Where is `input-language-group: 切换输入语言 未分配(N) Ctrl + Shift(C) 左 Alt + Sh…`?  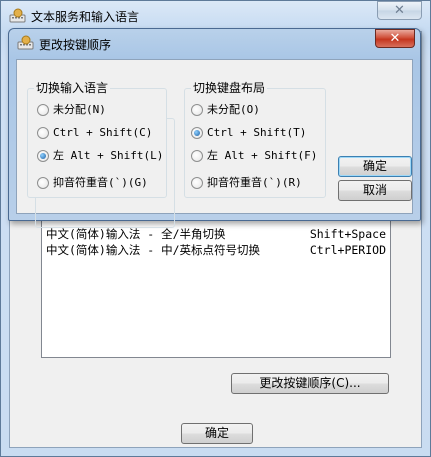
input-language-group: 切换输入语言 未分配(N) Ctrl + Shift(C) 左 Alt + Sh… is located at coordinates (97, 139).